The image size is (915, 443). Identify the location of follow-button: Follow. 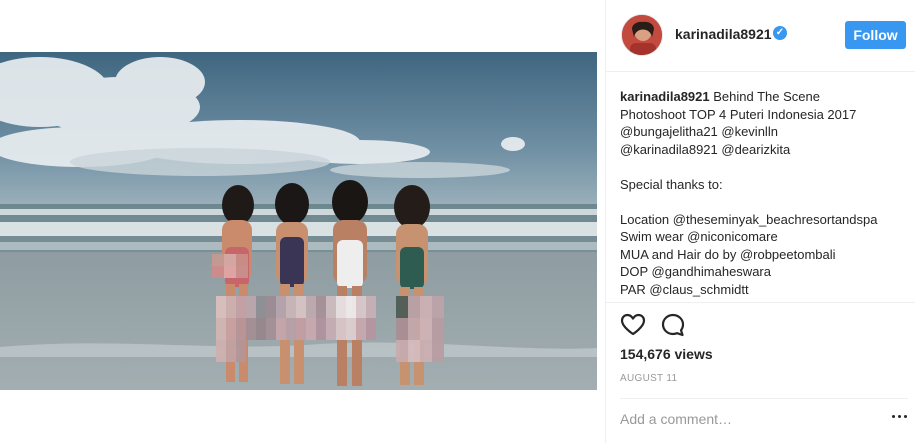
(875, 35).